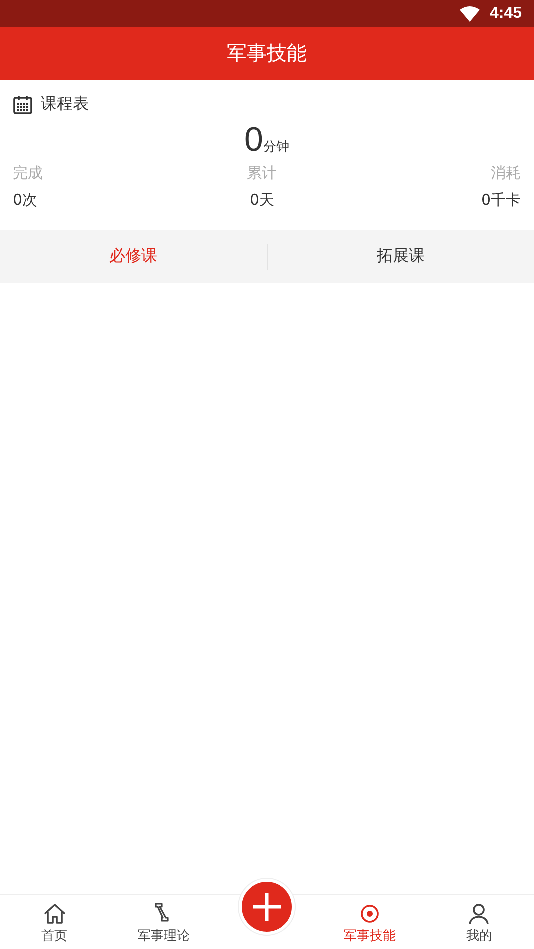 This screenshot has height=949, width=534. I want to click on status-time: 4:45, so click(506, 13).